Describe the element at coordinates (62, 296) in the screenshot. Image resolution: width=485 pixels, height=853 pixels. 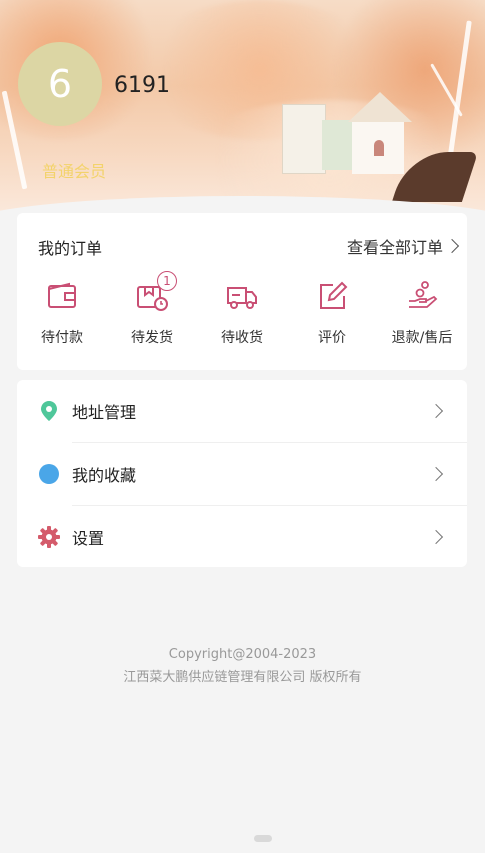
I see `wallet-icon` at that location.